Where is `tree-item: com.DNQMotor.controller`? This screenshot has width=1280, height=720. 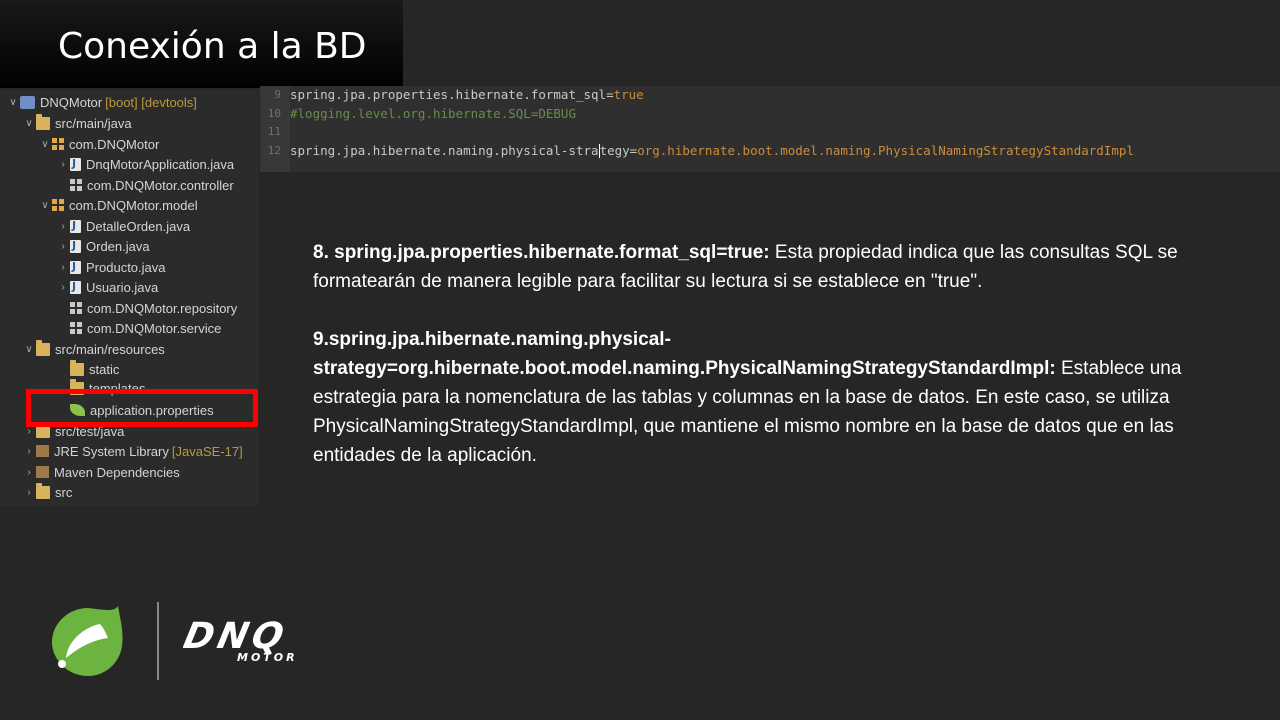 tree-item: com.DNQMotor.controller is located at coordinates (145, 185).